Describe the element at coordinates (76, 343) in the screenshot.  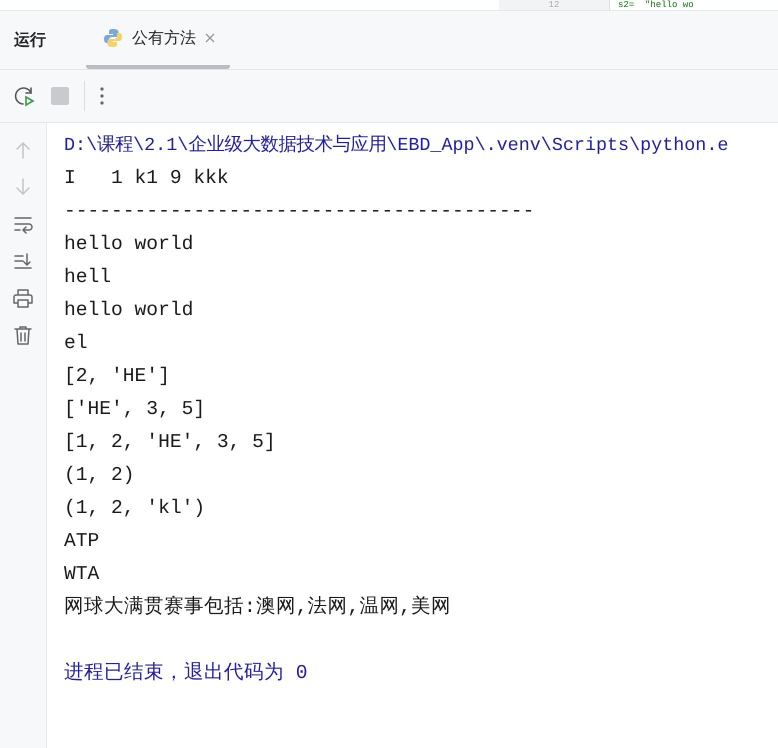
I see `output-line: el` at that location.